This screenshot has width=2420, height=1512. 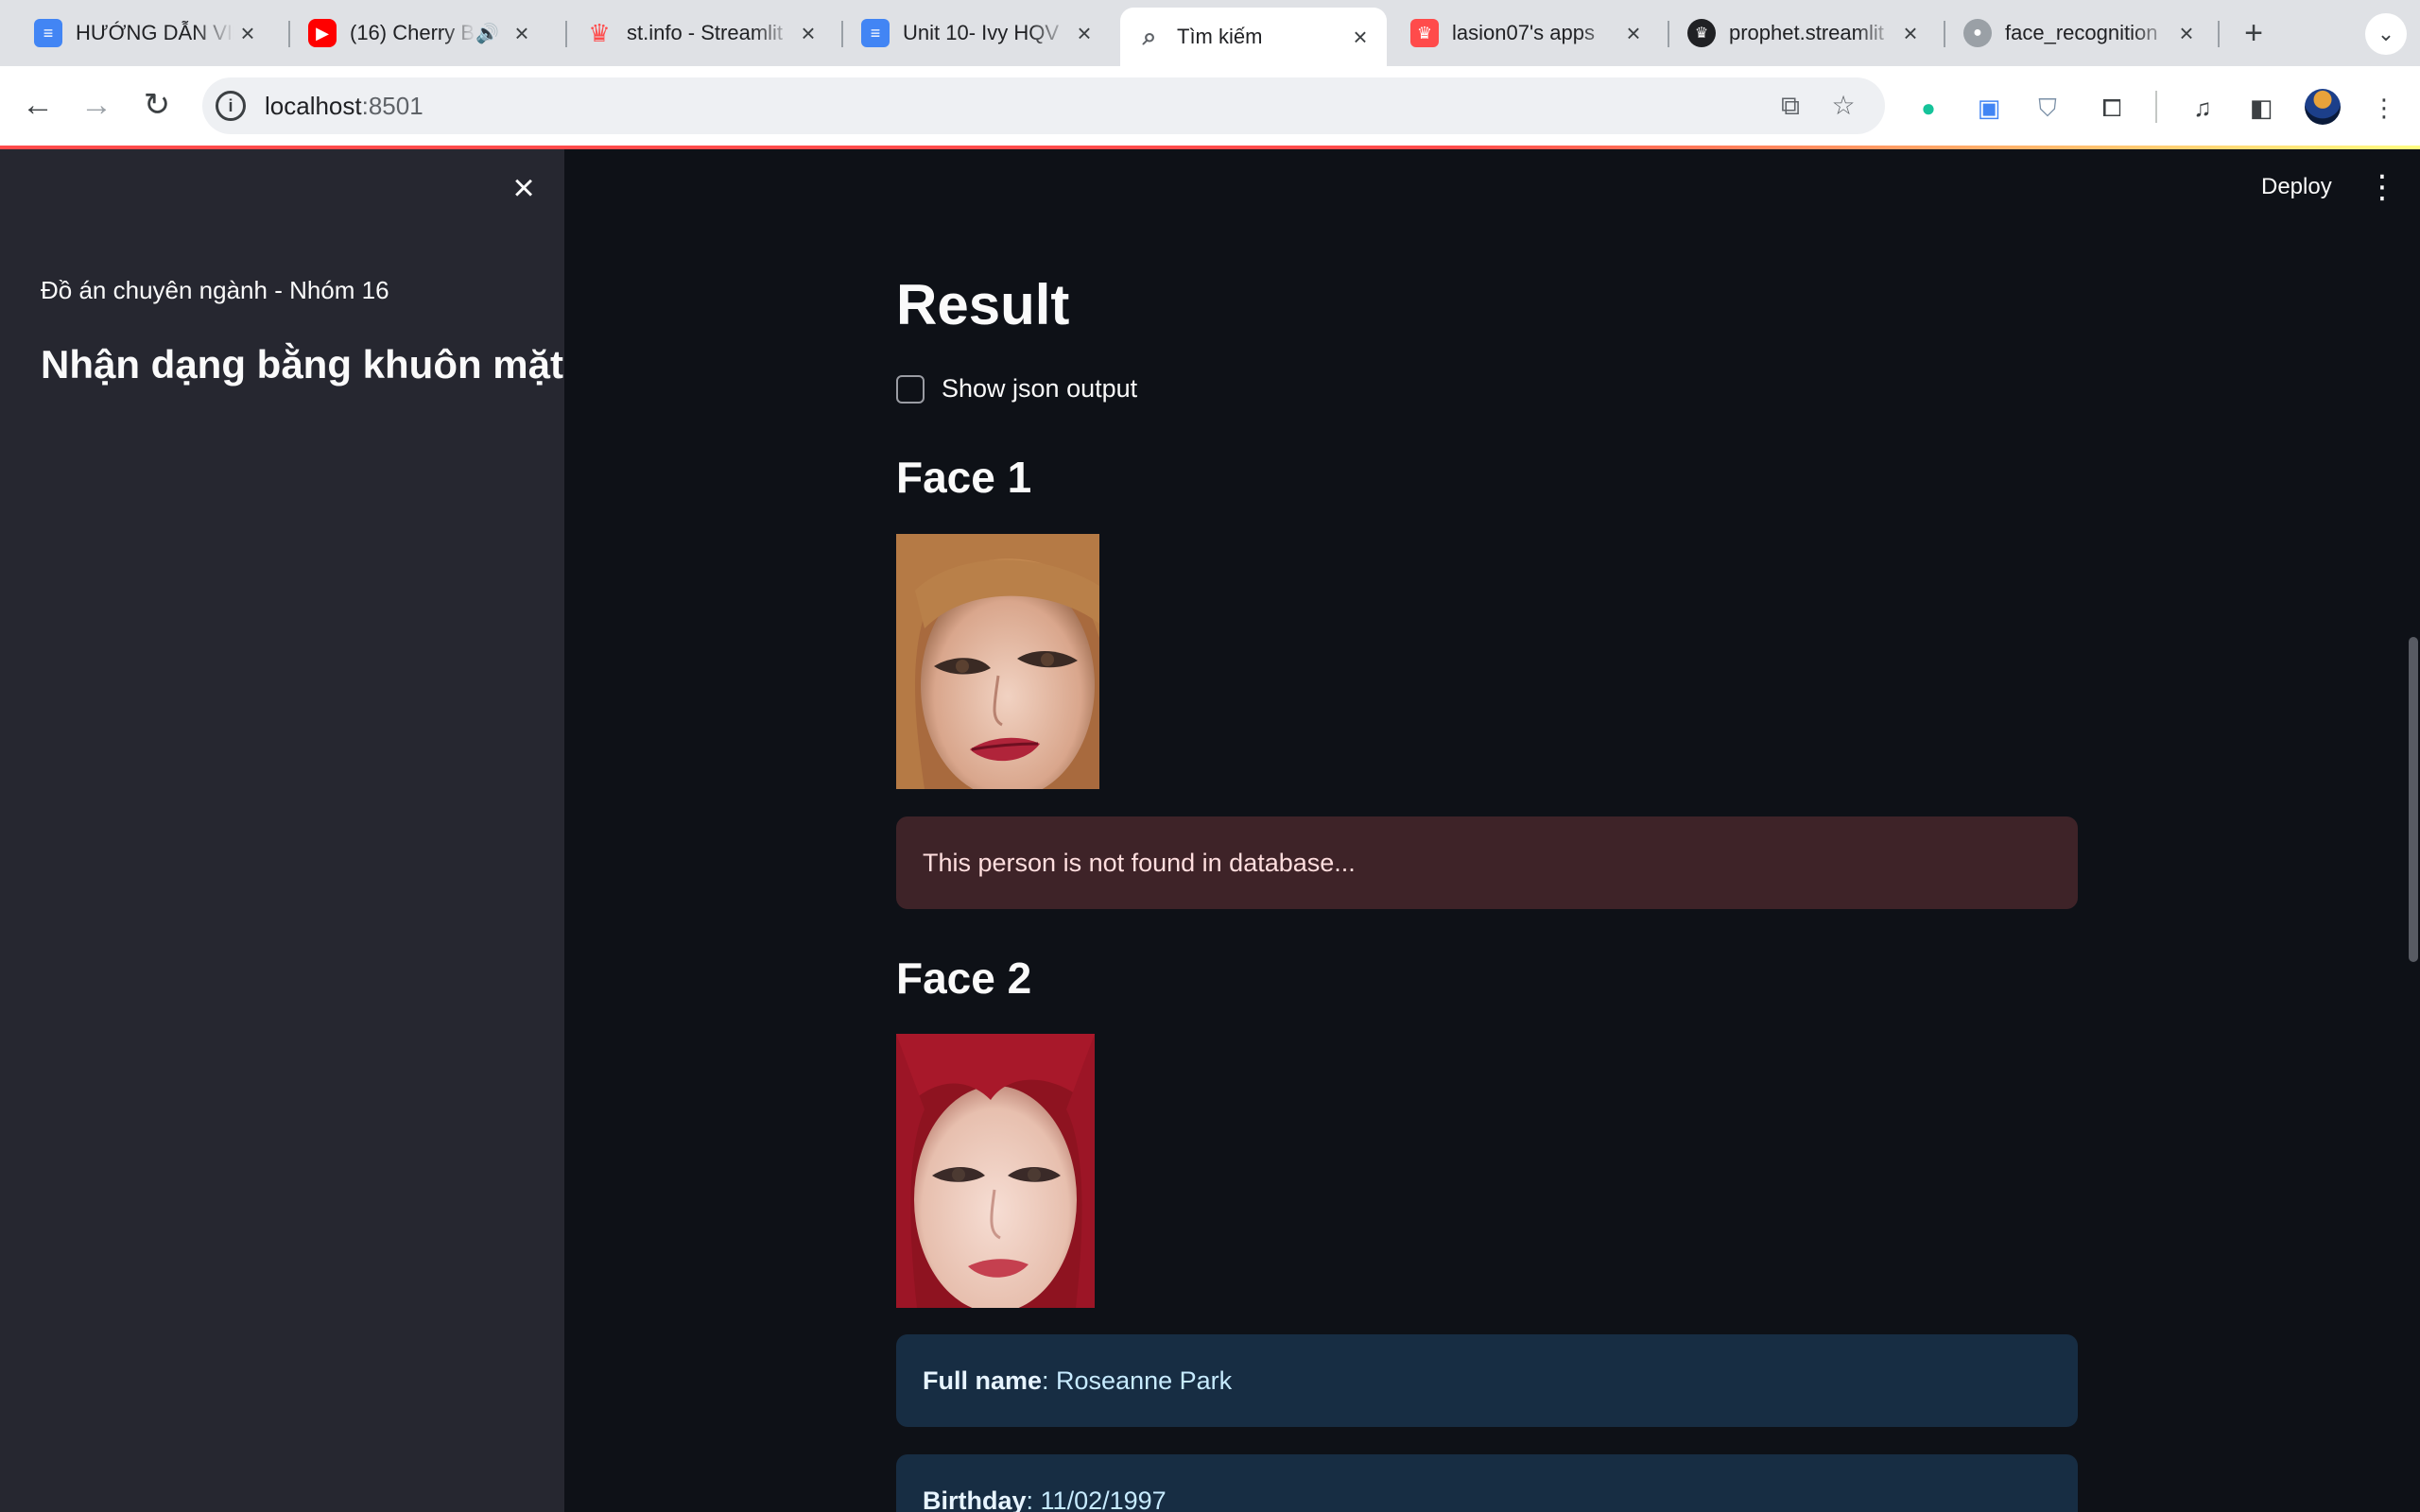 I want to click on deploy-button: Deploy, so click(x=2296, y=187).